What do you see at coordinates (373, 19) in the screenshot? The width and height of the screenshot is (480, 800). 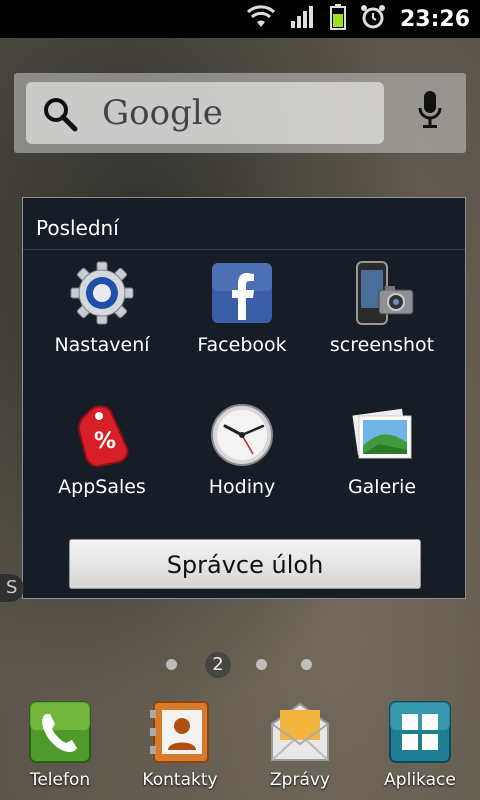 I see `alarm-icon` at bounding box center [373, 19].